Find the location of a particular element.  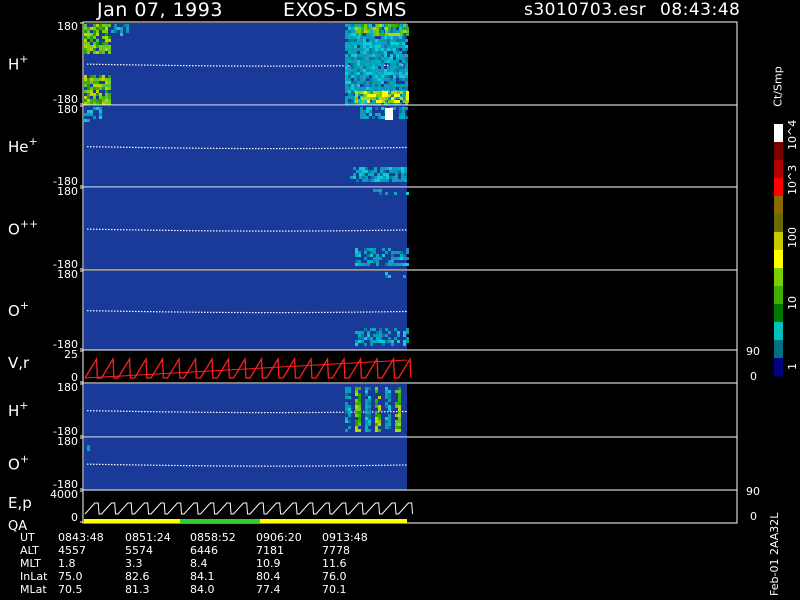

ephemeris-row-name: InLat is located at coordinates (34, 576).